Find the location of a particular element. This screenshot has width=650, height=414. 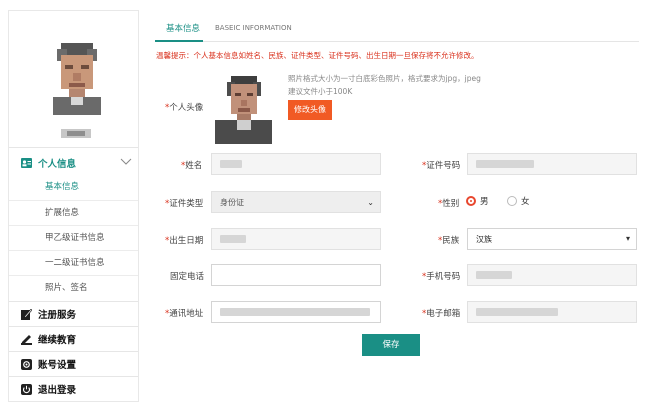

tab-english-label: BASEIC INFORMATION is located at coordinates (253, 28).